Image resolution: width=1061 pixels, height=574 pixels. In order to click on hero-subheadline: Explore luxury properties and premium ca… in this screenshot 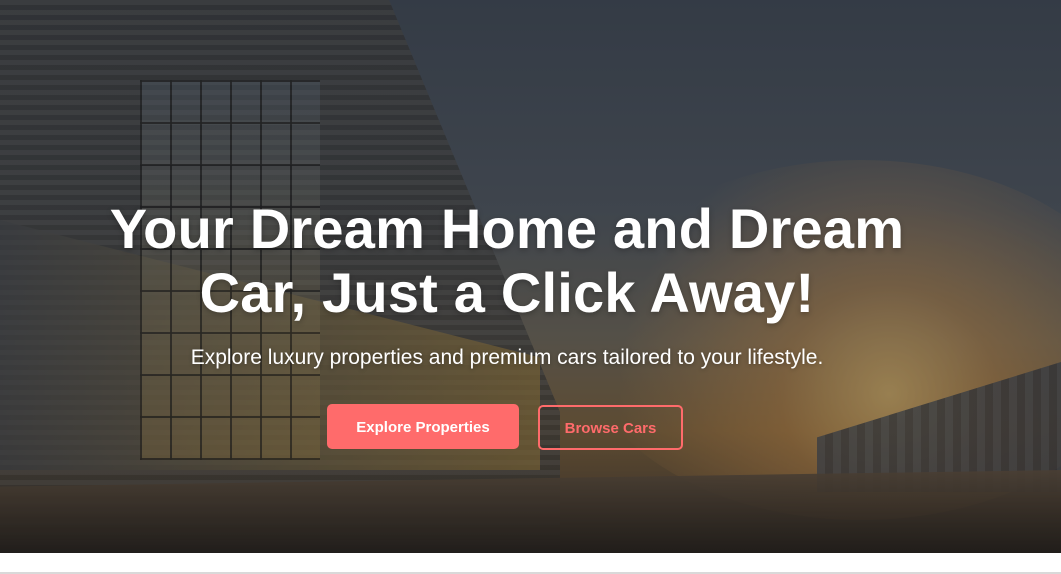, I will do `click(507, 357)`.